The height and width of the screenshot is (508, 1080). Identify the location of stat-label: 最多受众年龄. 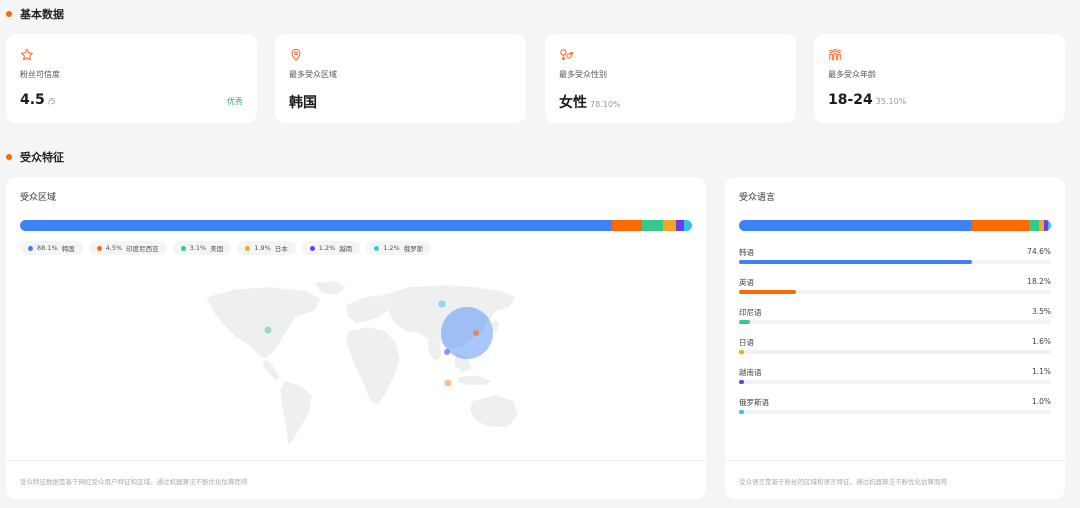
(852, 74).